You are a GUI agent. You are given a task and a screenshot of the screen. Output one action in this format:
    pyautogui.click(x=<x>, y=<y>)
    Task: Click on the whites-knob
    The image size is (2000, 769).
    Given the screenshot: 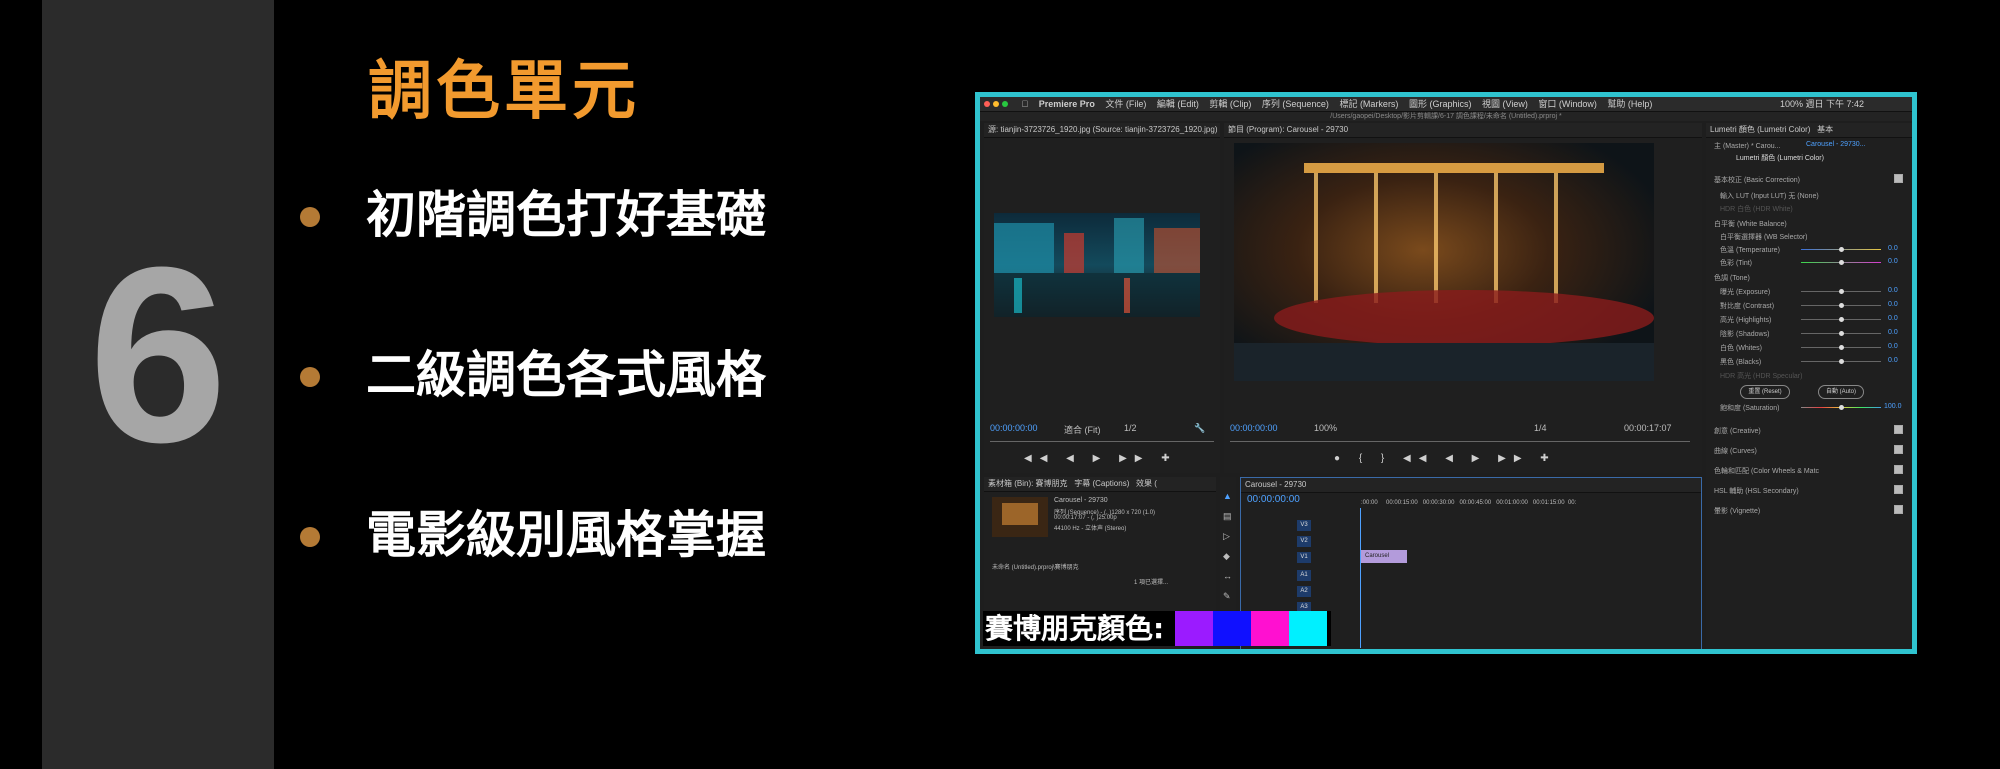 What is the action you would take?
    pyautogui.click(x=1841, y=347)
    